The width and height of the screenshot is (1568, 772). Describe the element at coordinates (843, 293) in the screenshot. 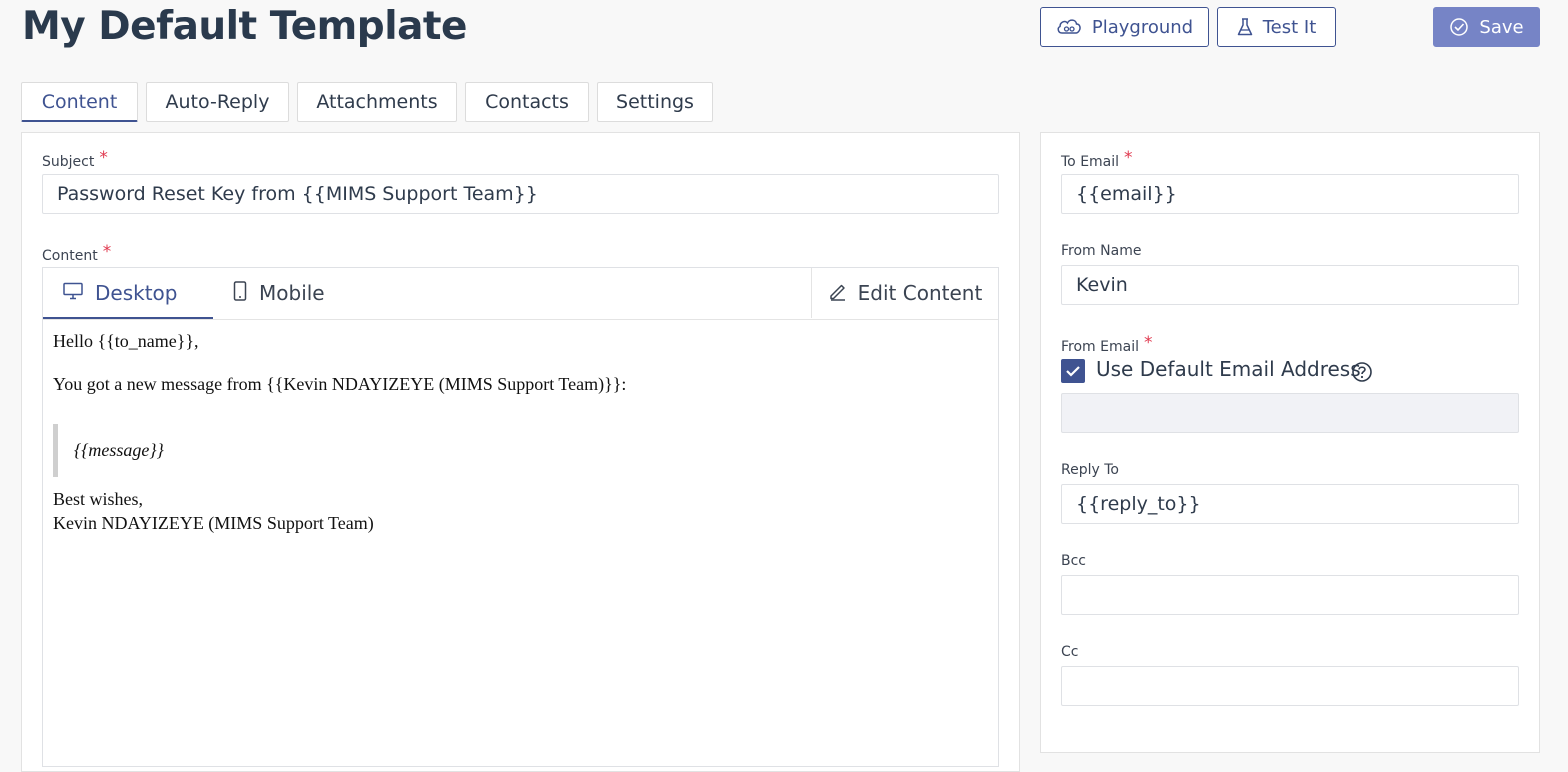

I see `pencil-icon` at that location.